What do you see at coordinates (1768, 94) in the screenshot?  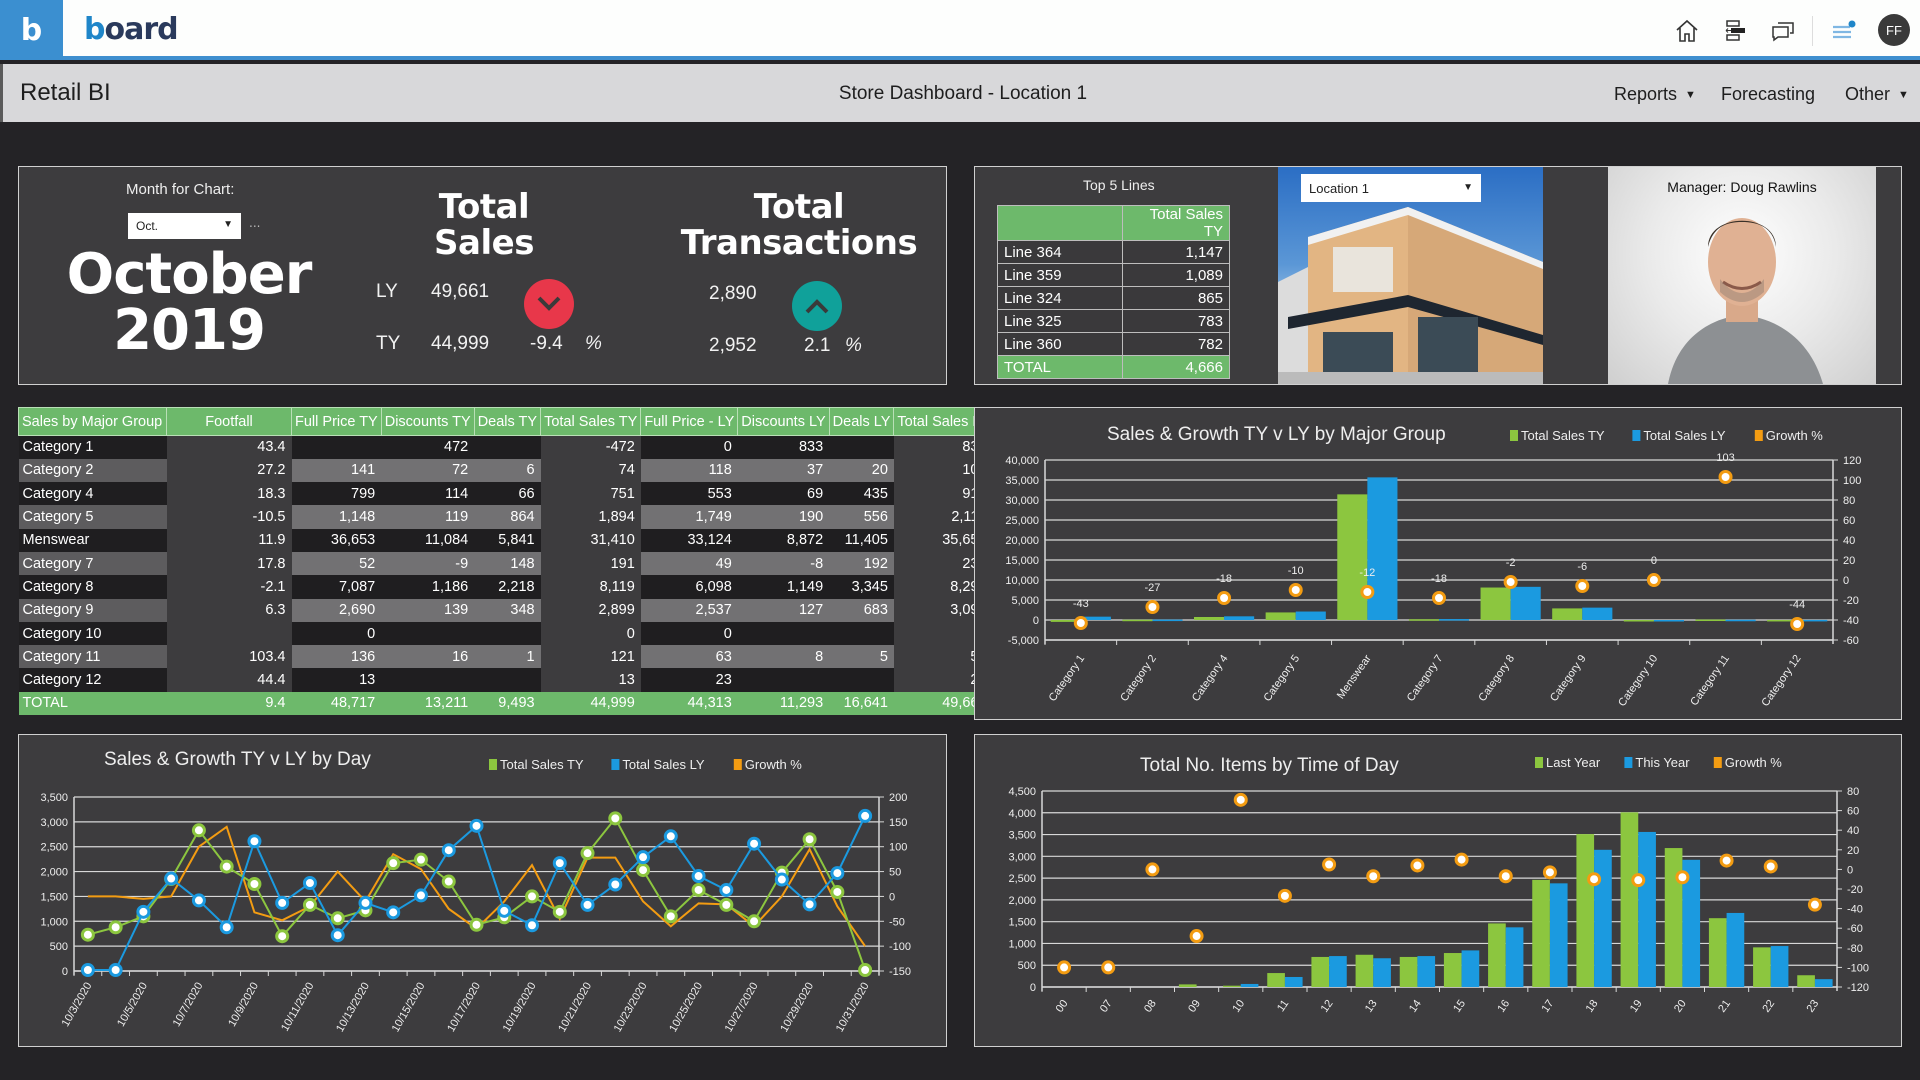 I see `nav-forecasting-link: Forecasting` at bounding box center [1768, 94].